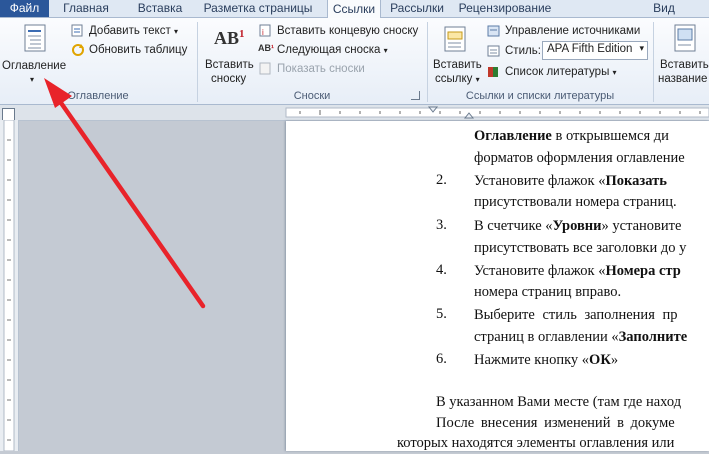 The image size is (709, 454). Describe the element at coordinates (643, 271) in the screenshot. I see `doc-line-7-bold: Номера стр` at that location.